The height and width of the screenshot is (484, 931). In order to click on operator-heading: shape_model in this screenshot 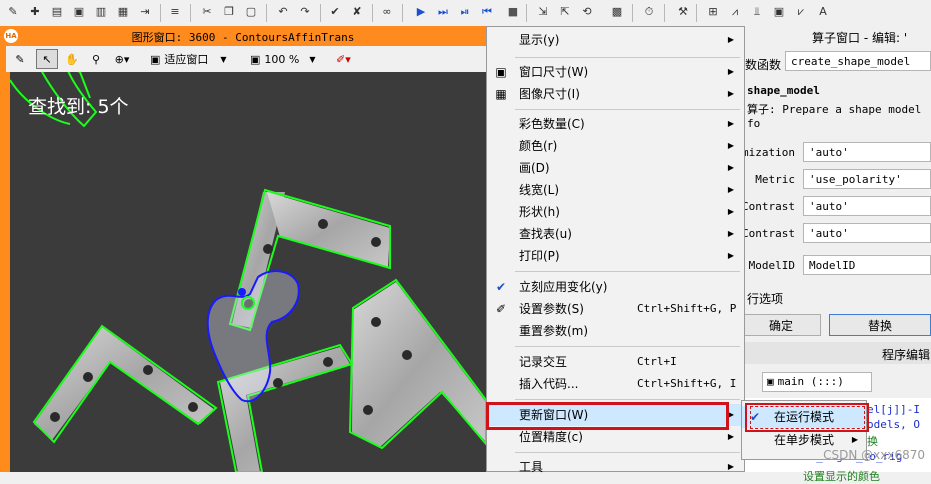, I will do `click(783, 90)`.